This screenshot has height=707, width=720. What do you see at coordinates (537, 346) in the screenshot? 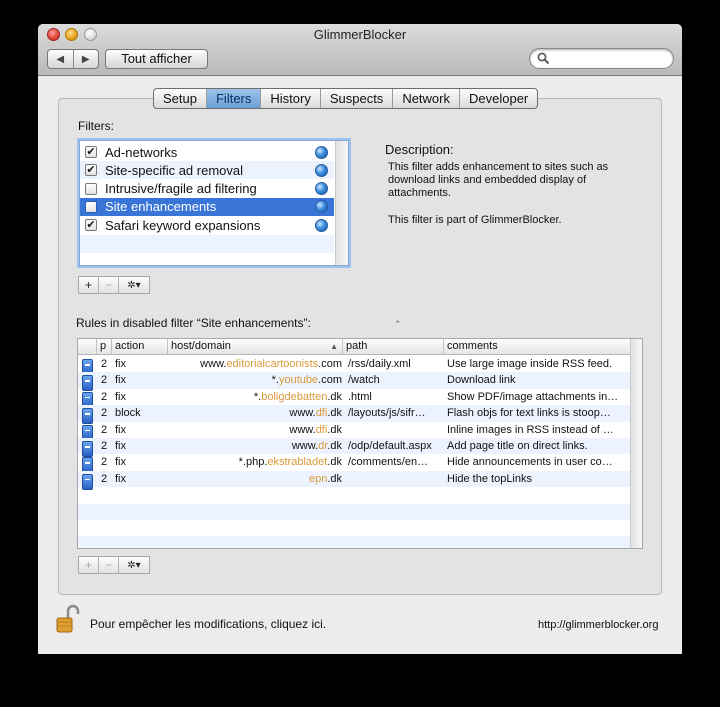
I see `column-header-comments: comments` at bounding box center [537, 346].